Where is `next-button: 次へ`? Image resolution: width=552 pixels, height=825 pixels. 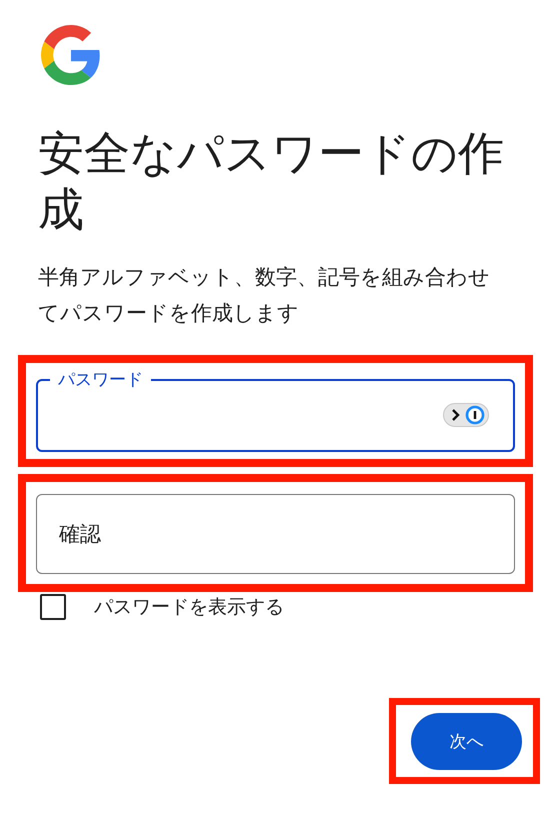 next-button: 次へ is located at coordinates (466, 741).